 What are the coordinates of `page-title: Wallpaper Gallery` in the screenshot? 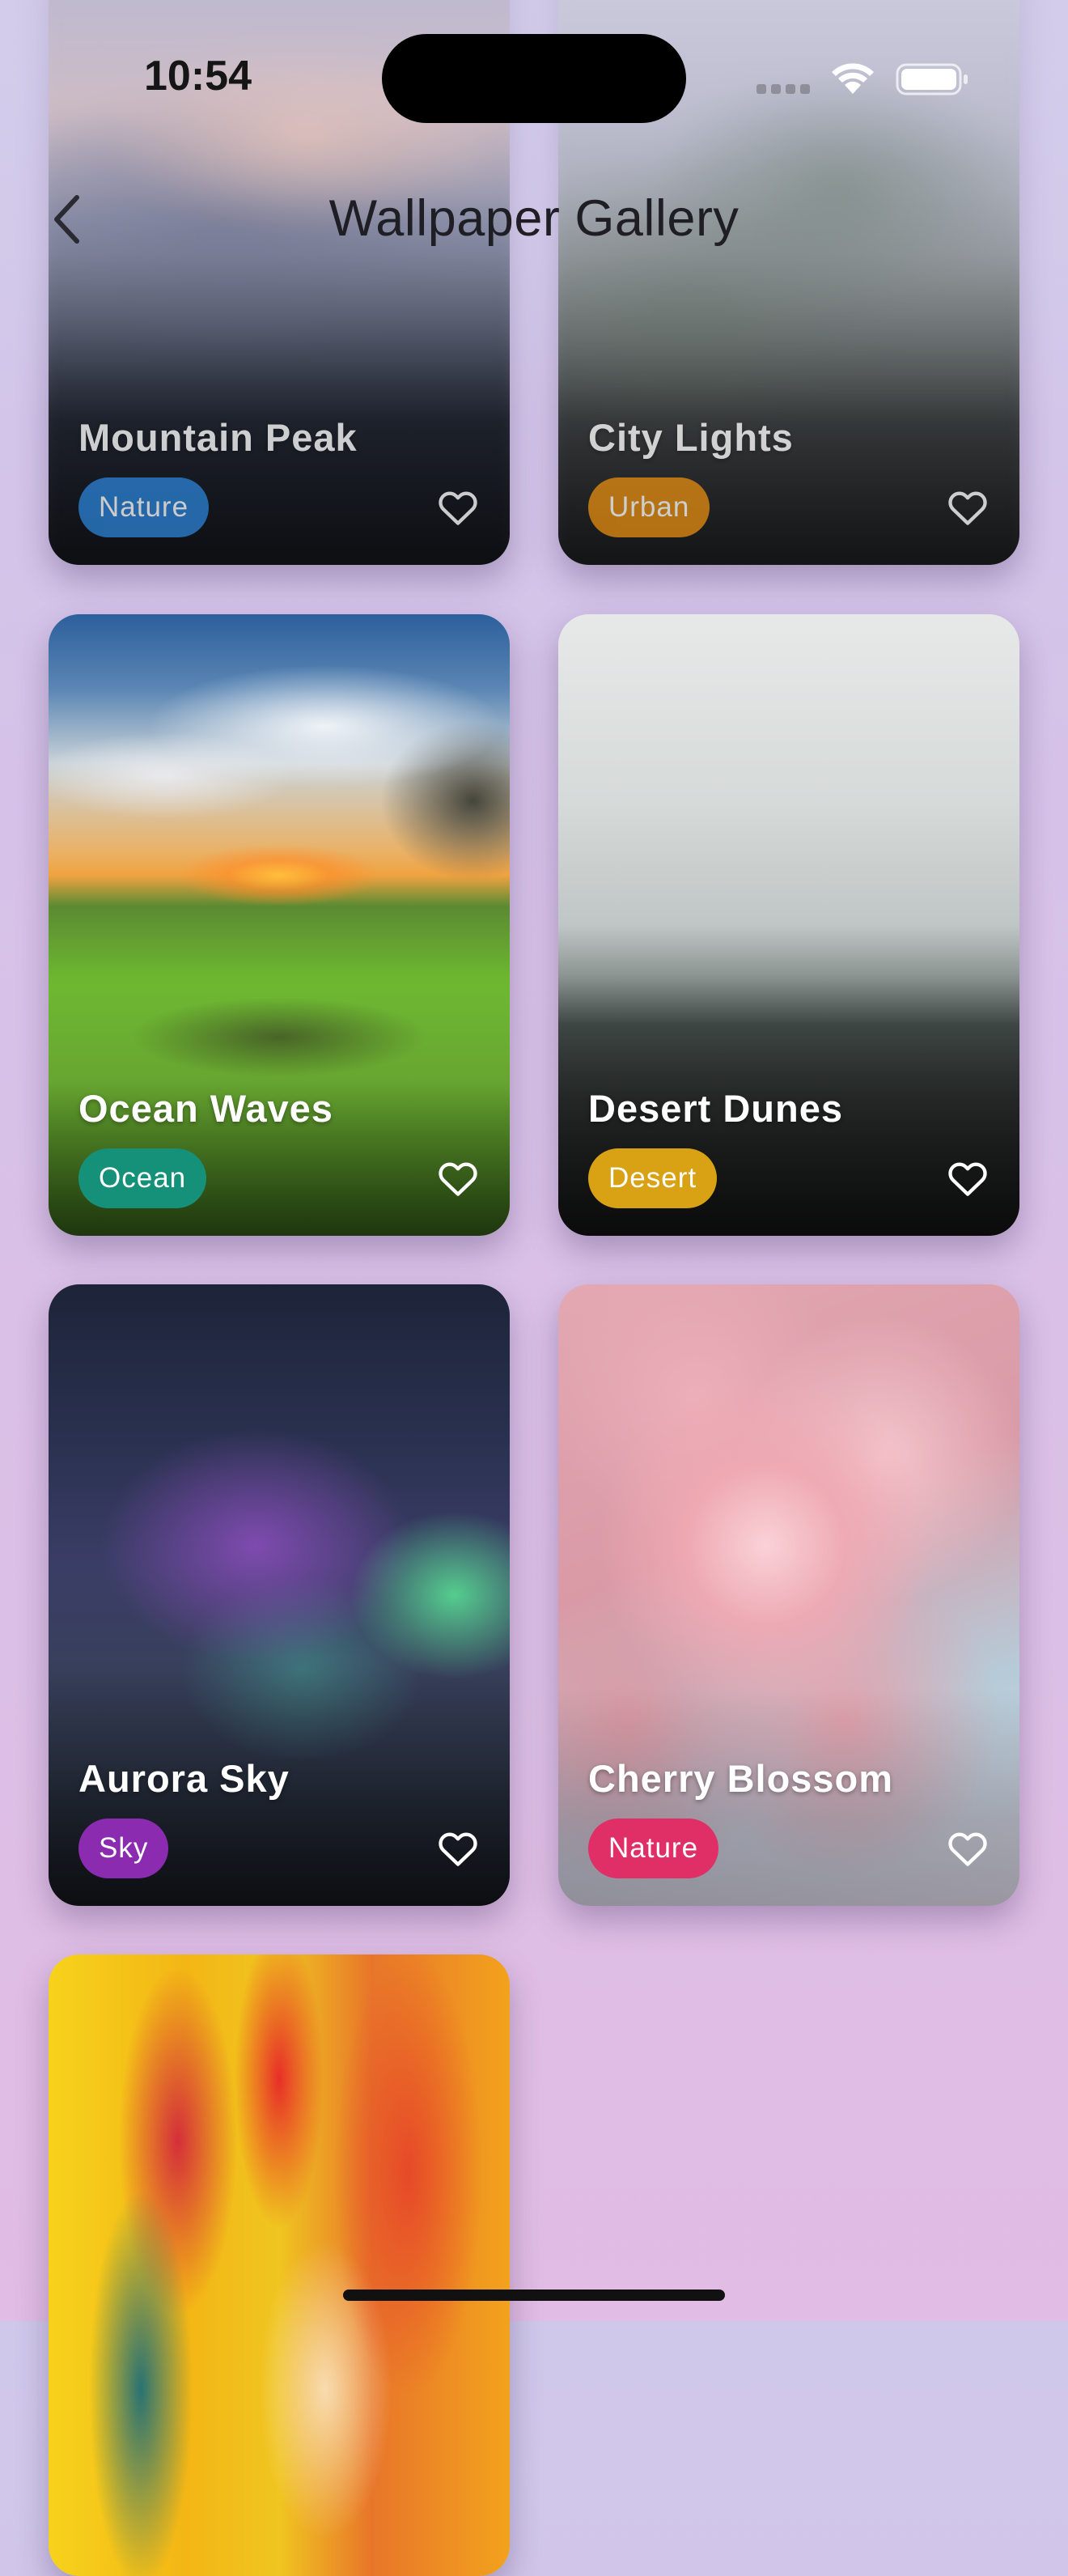 It's located at (534, 218).